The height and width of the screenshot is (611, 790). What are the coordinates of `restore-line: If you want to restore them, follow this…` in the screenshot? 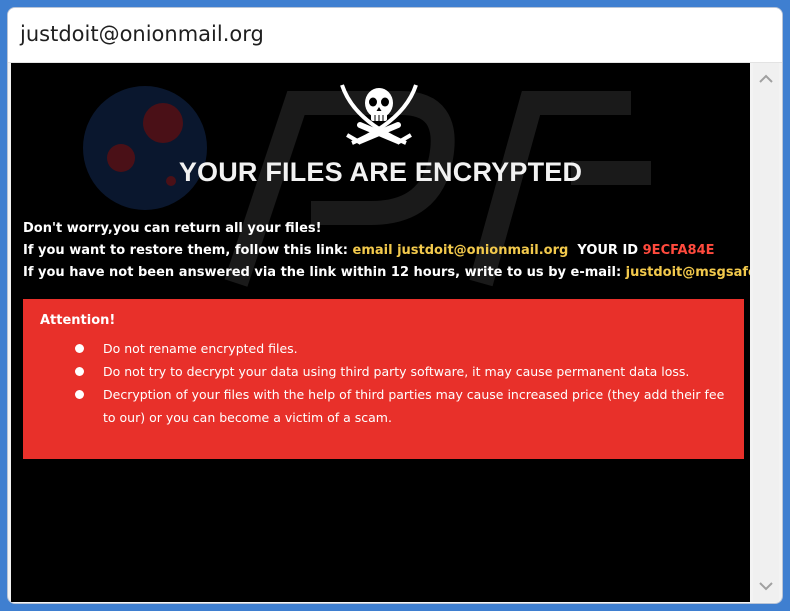 It's located at (383, 251).